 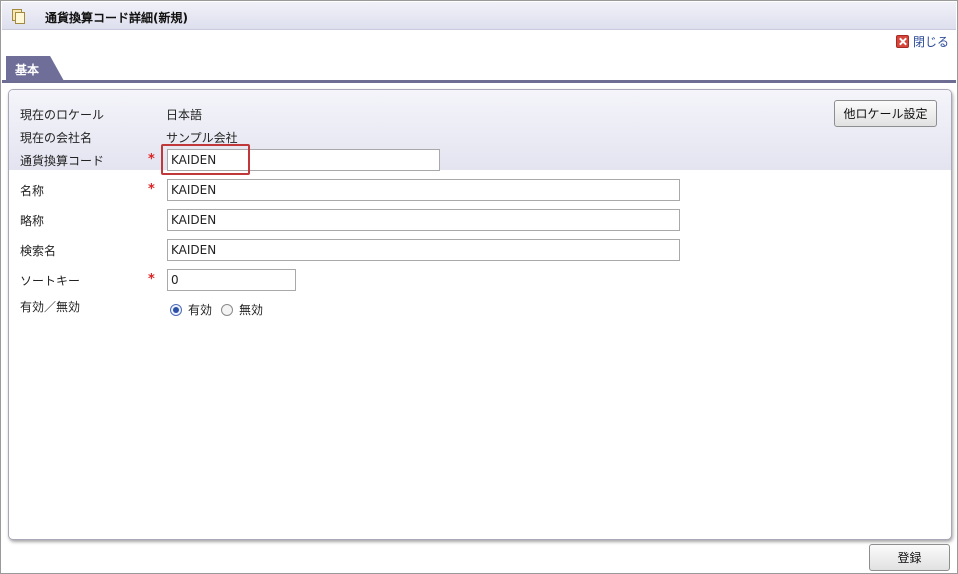 I want to click on other-locale-button: 他ロケール設定, so click(x=885, y=113).